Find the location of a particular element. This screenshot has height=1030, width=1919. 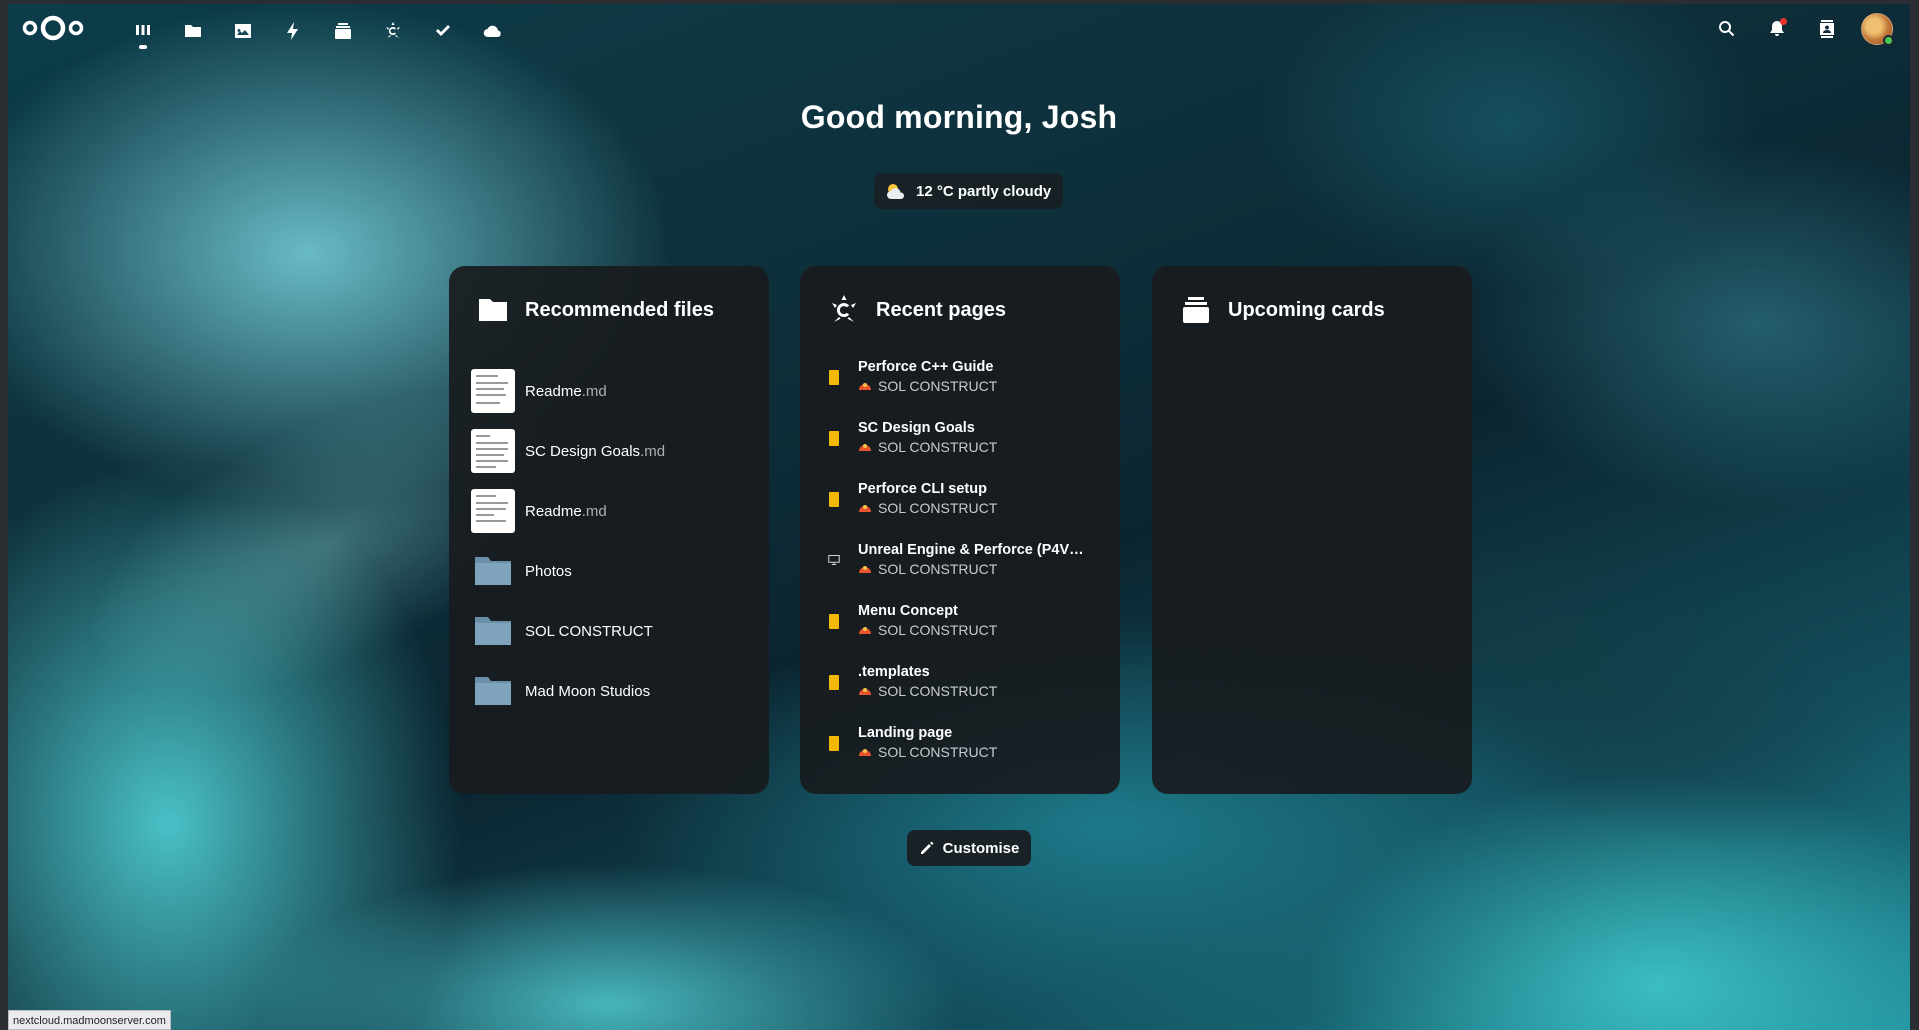

top-bar is located at coordinates (959, 29).